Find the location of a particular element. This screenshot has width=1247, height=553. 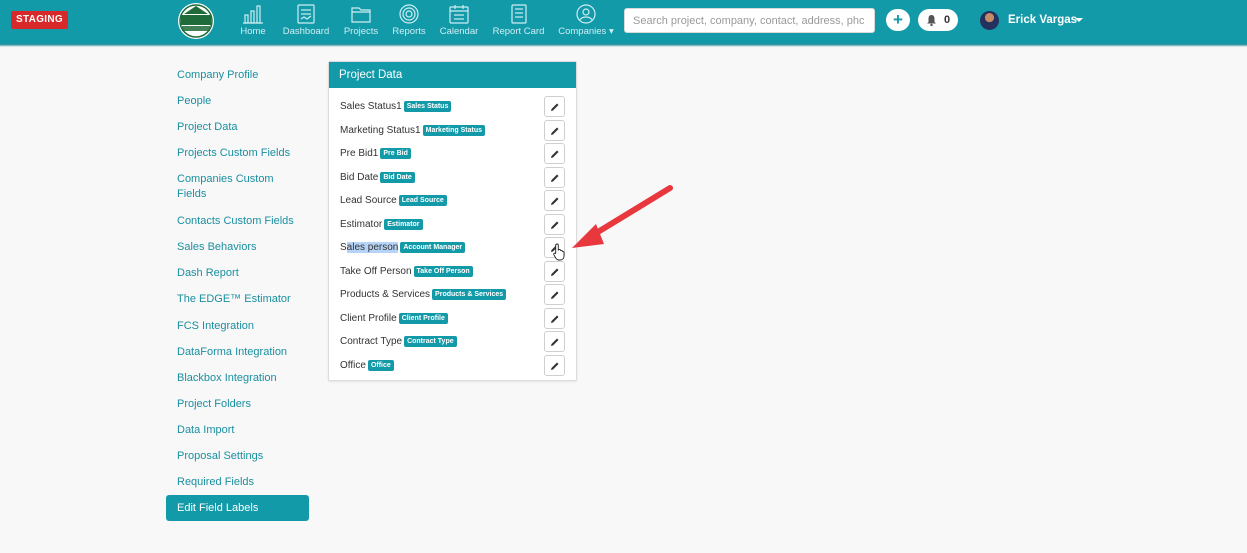

field-default-badge: Lead Source is located at coordinates (422, 200).